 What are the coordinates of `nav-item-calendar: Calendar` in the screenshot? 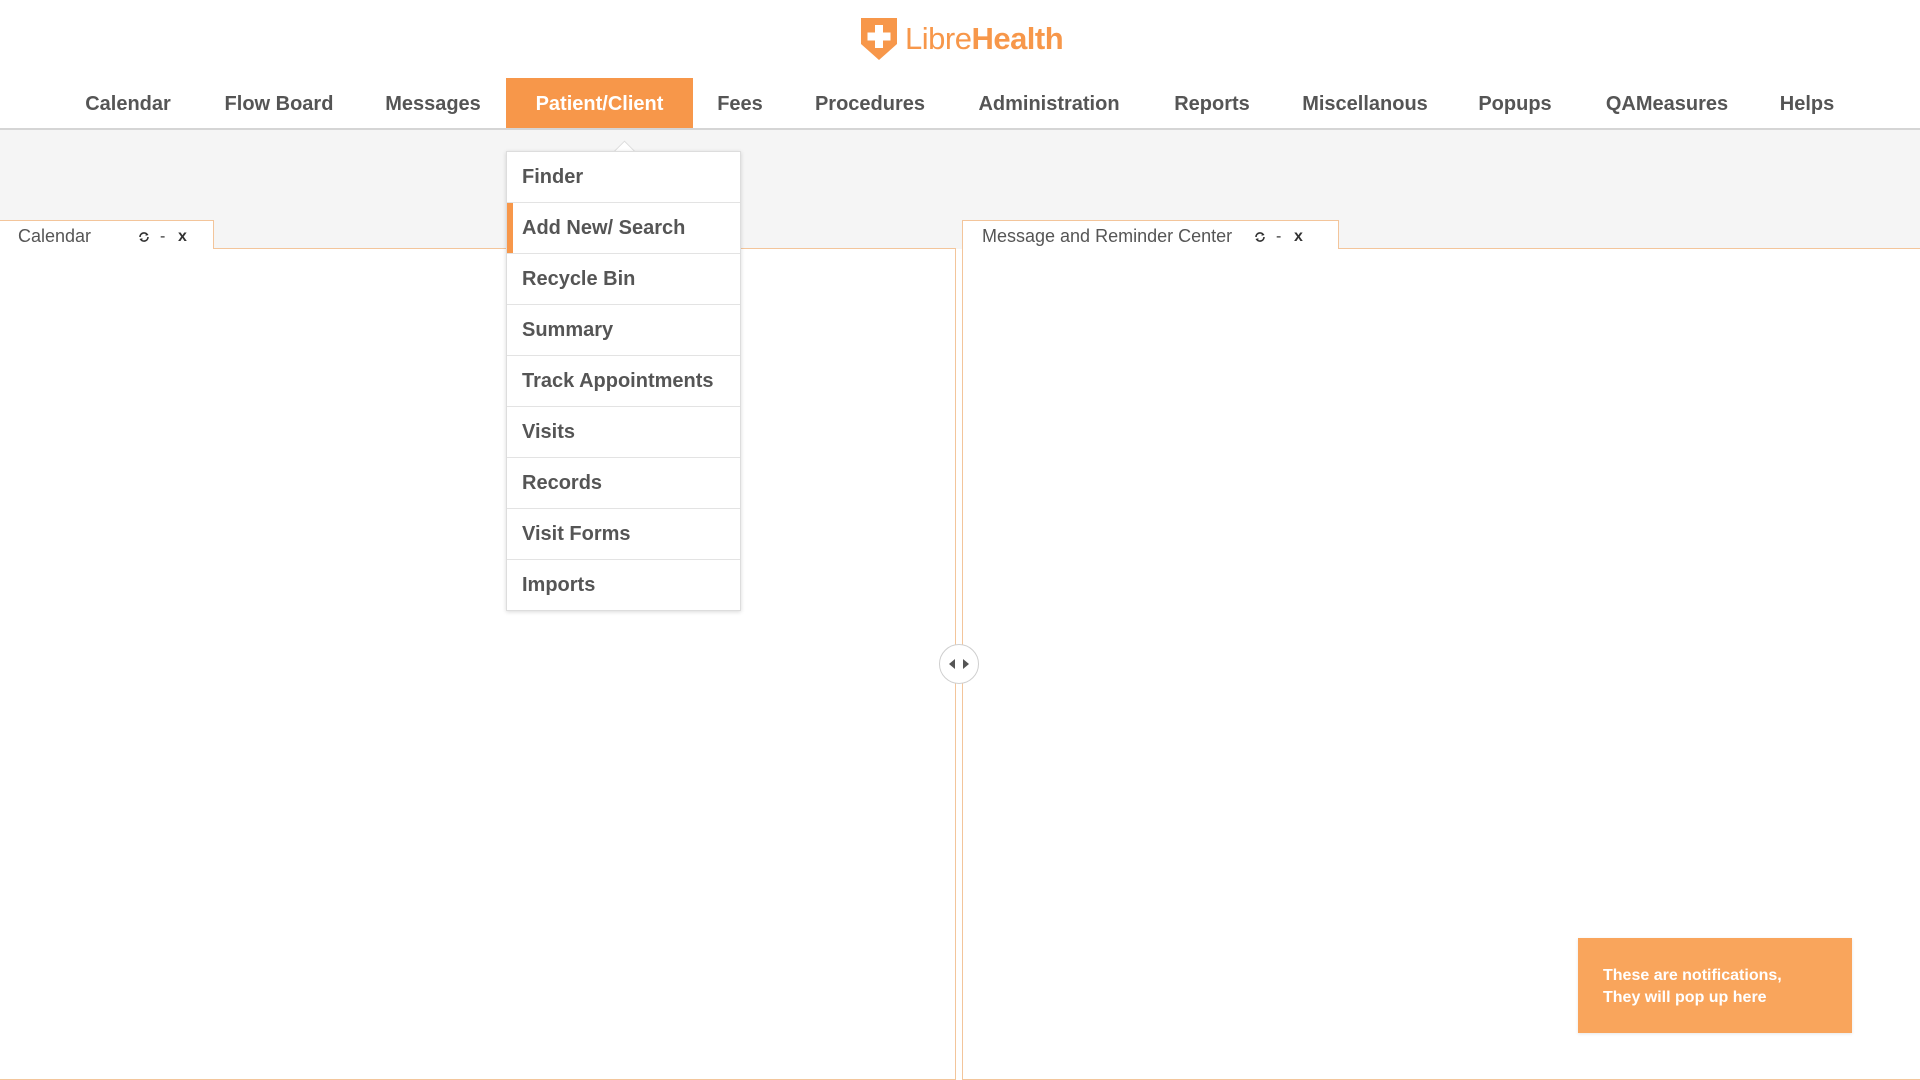 It's located at (128, 103).